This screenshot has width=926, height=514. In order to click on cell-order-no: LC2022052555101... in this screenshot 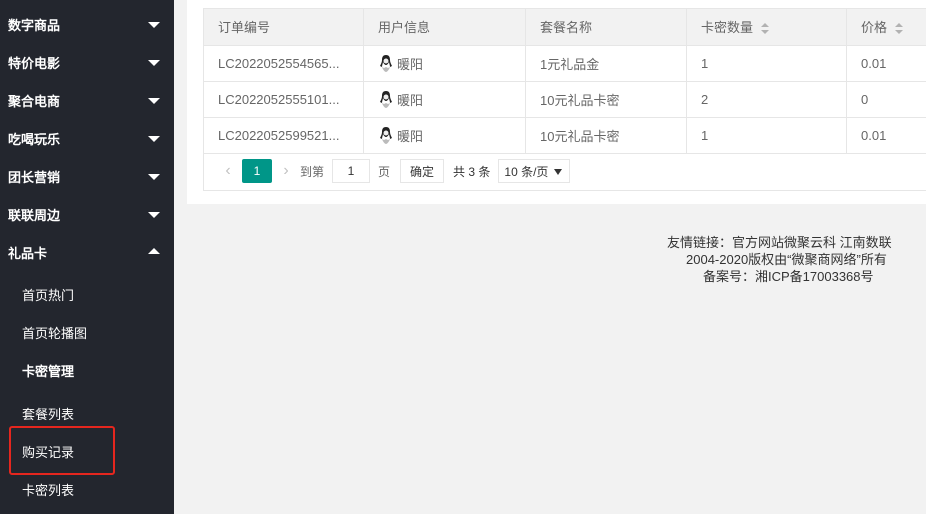, I will do `click(283, 99)`.